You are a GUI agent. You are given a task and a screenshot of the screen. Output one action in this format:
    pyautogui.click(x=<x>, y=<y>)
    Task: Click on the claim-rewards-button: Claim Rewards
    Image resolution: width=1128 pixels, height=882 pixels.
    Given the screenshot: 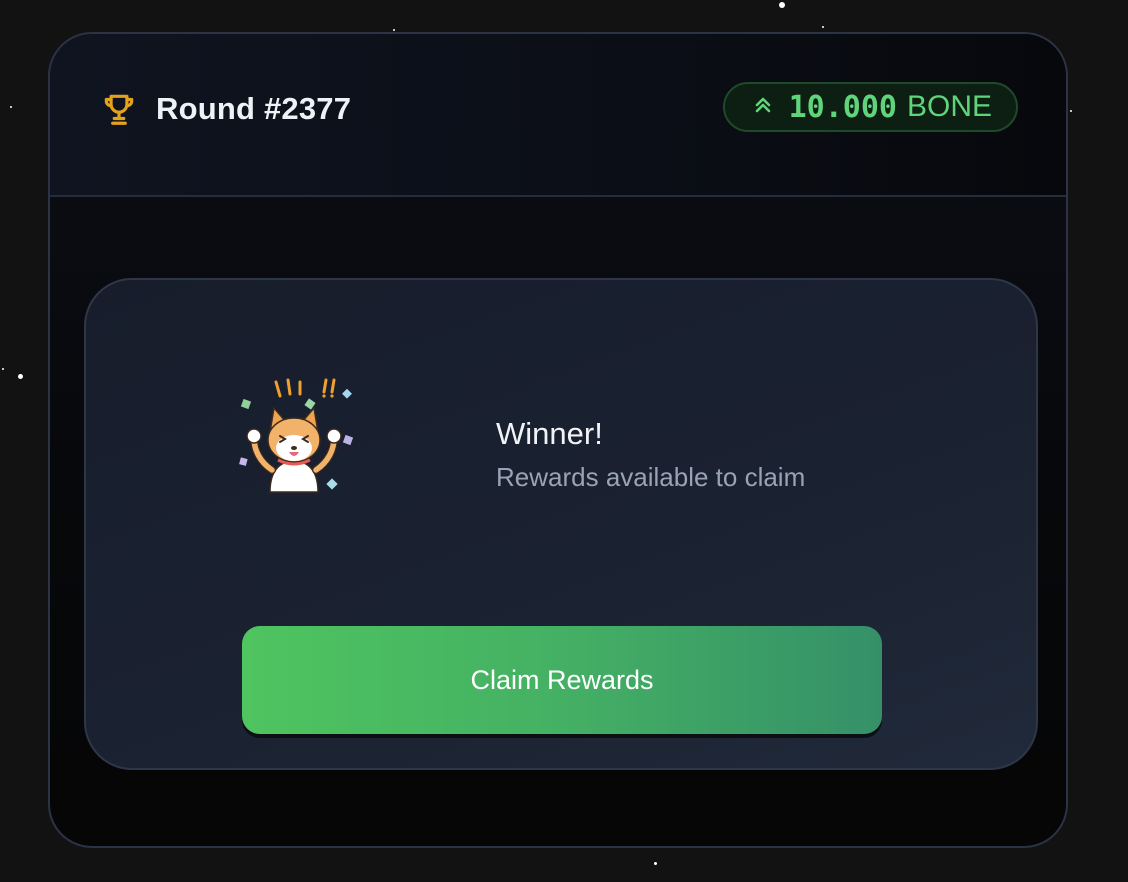 What is the action you would take?
    pyautogui.click(x=562, y=680)
    